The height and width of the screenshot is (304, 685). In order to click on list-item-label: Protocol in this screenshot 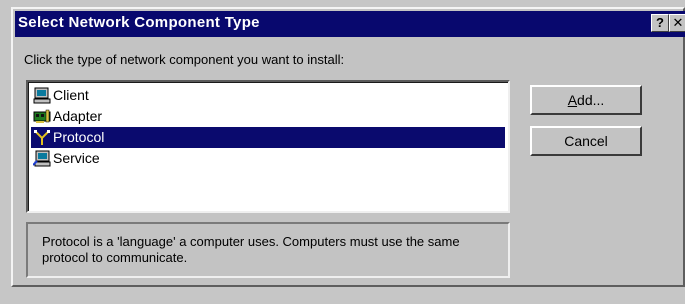, I will do `click(79, 137)`.